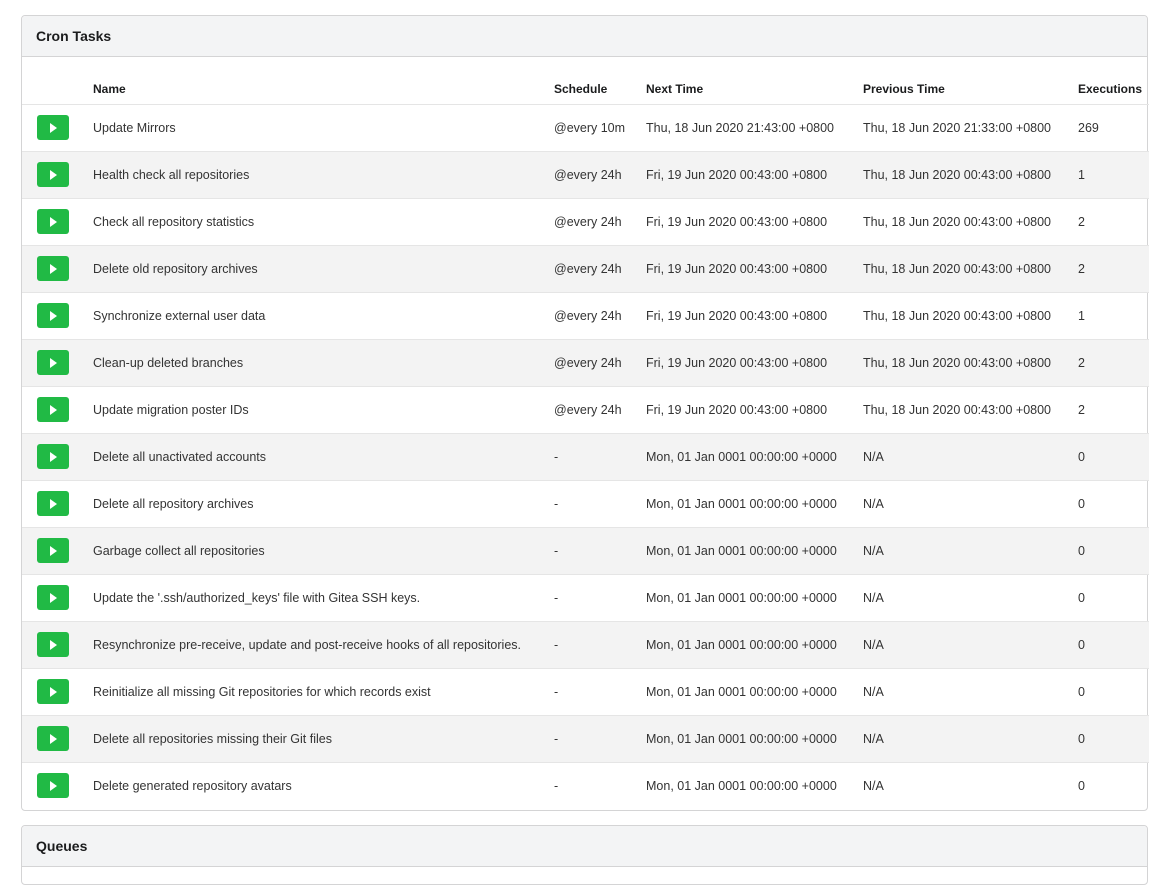 The image size is (1171, 885). Describe the element at coordinates (323, 316) in the screenshot. I see `task-name: Synchronize external user data` at that location.